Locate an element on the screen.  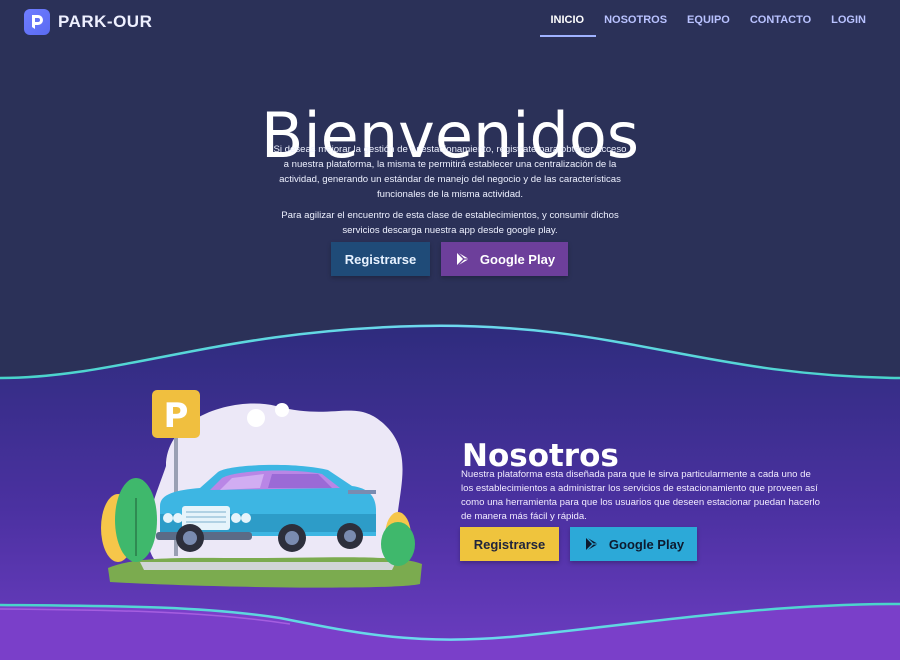
parking-car-illustration: P is located at coordinates (261, 489).